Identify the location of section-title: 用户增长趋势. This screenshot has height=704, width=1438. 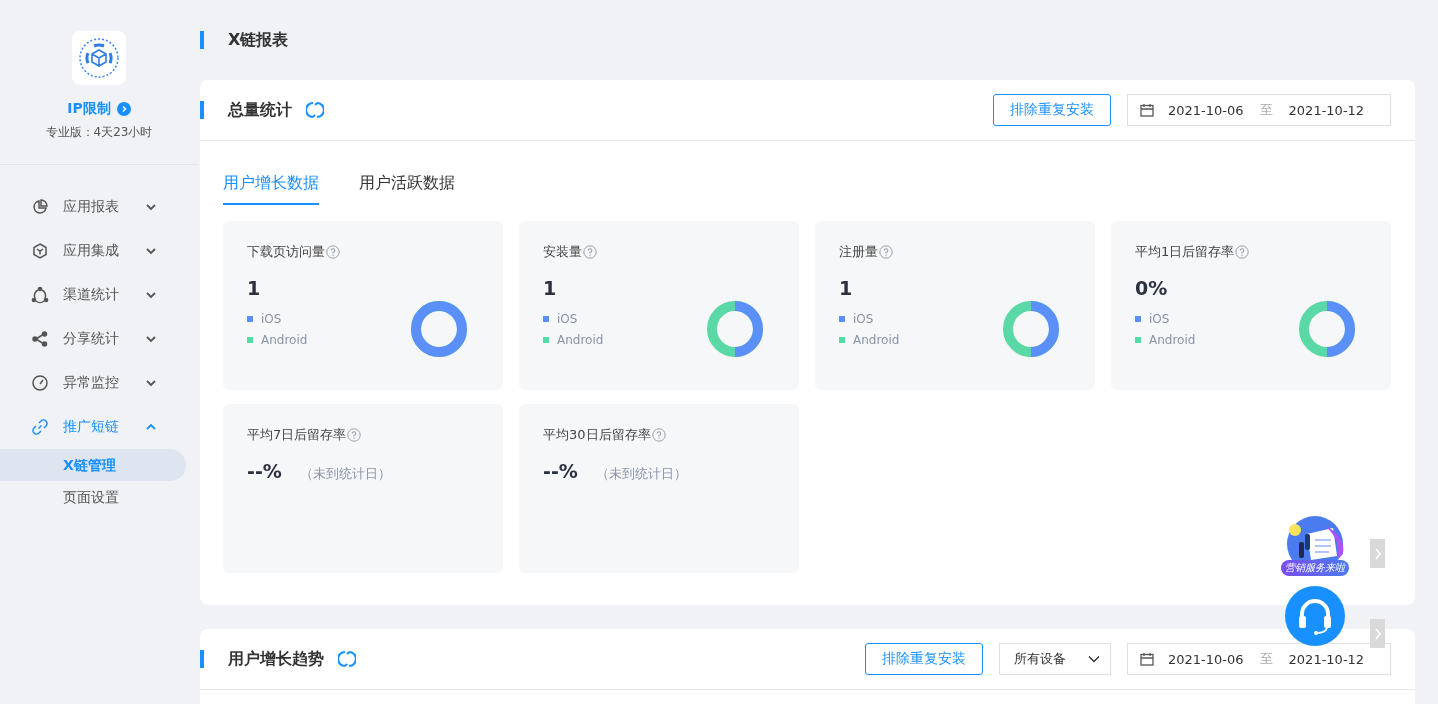
(276, 659).